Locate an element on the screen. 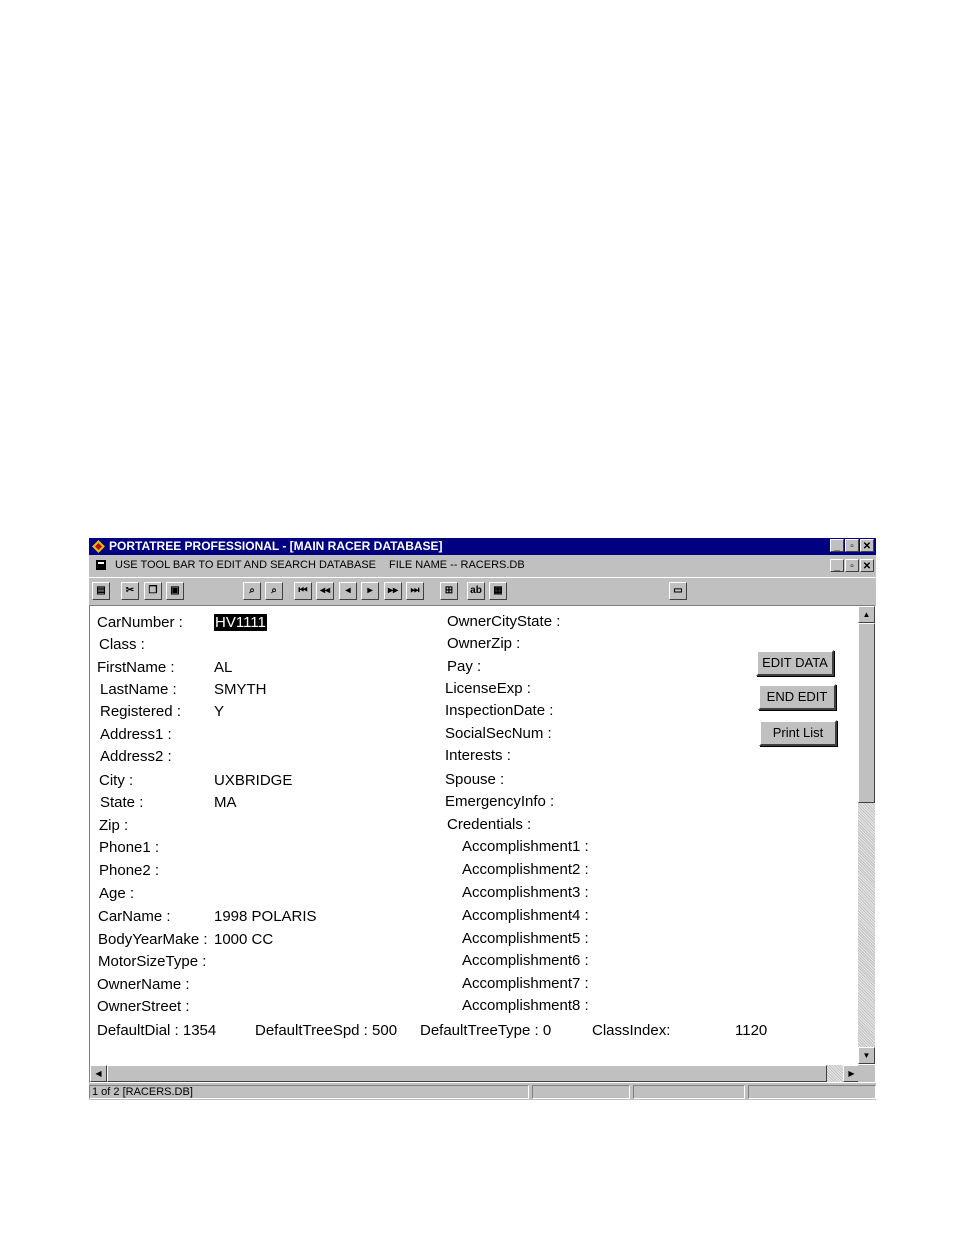 The height and width of the screenshot is (1235, 954). next-page-icon: ▸▸ is located at coordinates (393, 591).